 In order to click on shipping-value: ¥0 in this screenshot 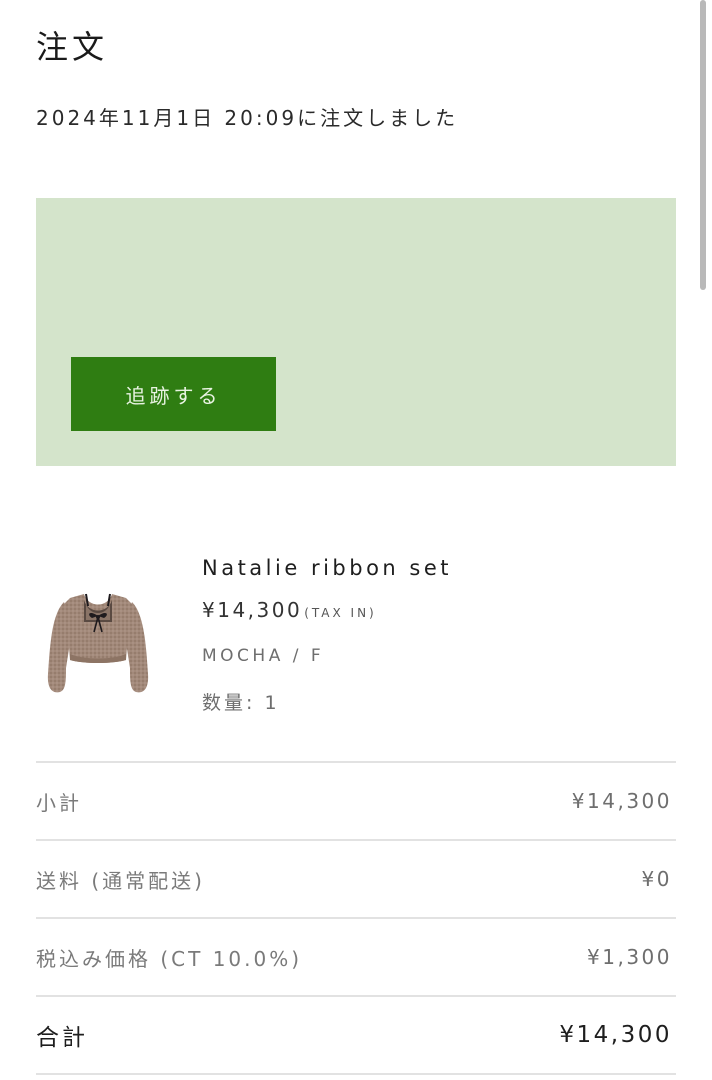, I will do `click(656, 879)`.